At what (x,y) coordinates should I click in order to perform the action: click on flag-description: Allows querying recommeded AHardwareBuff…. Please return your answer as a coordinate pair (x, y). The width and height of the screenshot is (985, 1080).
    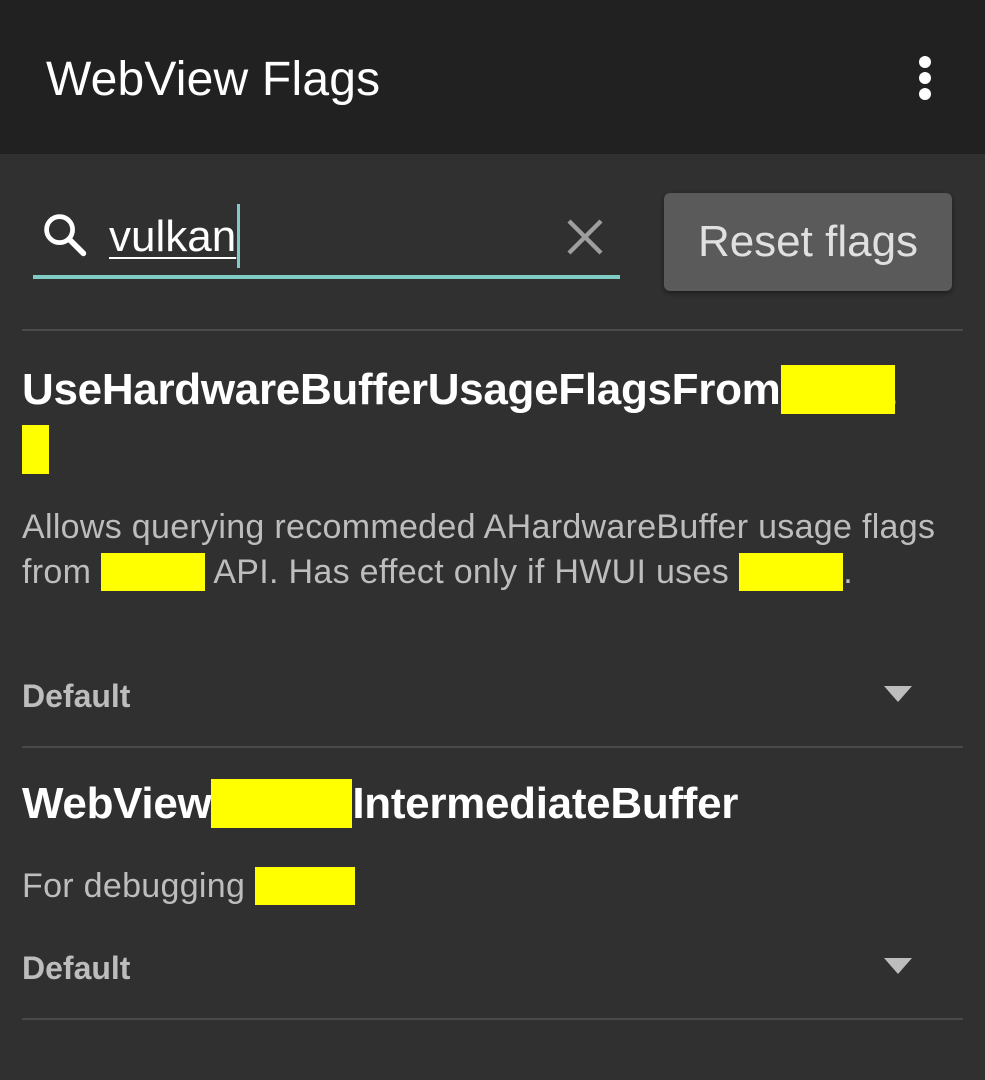
    Looking at the image, I should click on (479, 549).